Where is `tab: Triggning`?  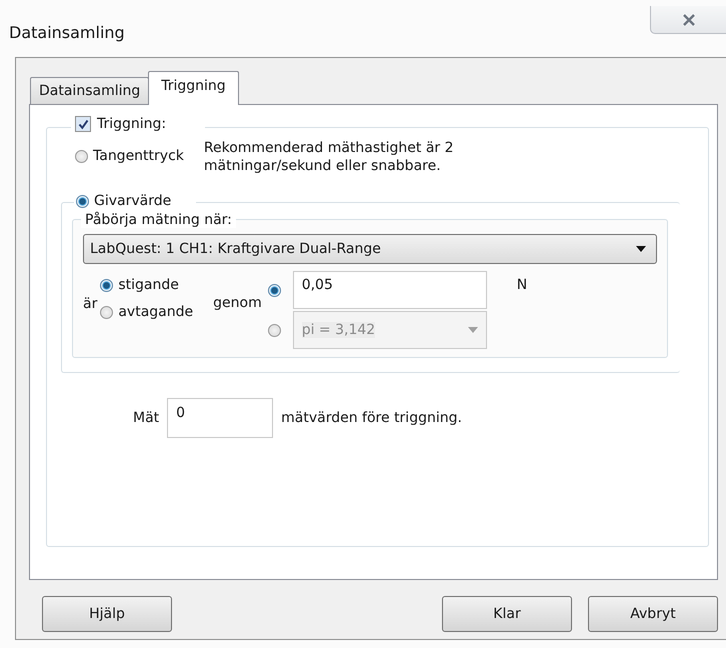 tab: Triggning is located at coordinates (193, 88).